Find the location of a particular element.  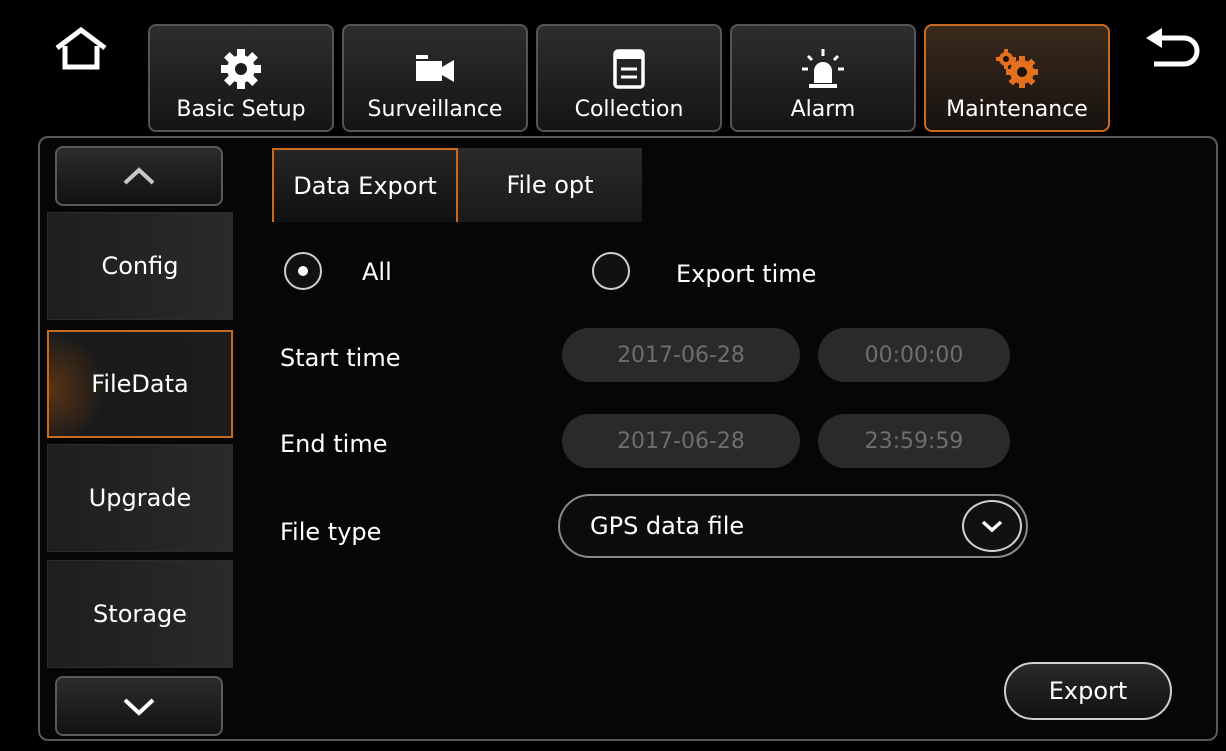

sidebar-item-label: Upgrade is located at coordinates (140, 498).